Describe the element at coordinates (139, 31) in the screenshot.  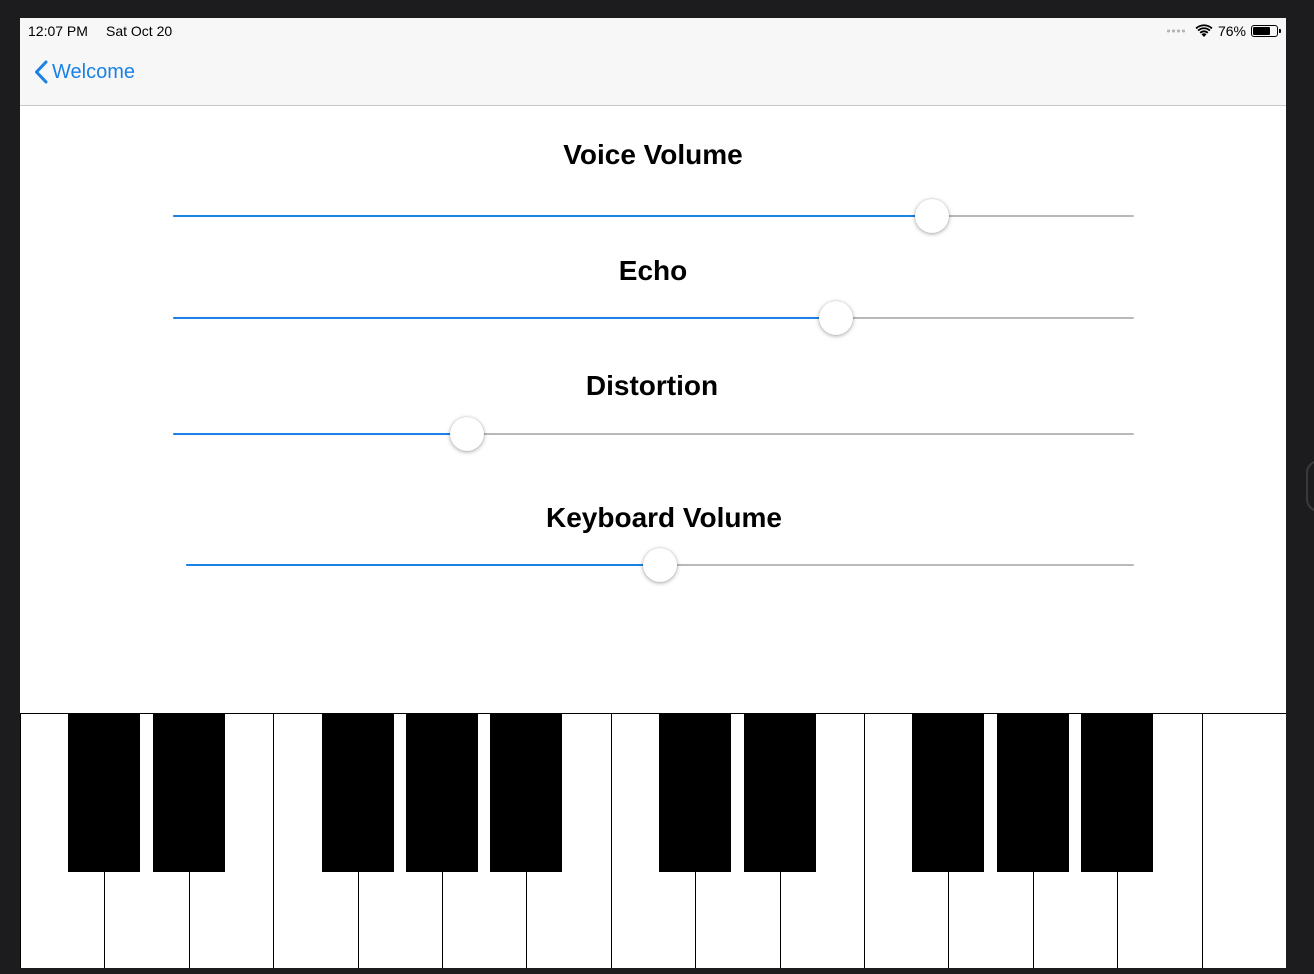
I see `status-date: Sat Oct 20` at that location.